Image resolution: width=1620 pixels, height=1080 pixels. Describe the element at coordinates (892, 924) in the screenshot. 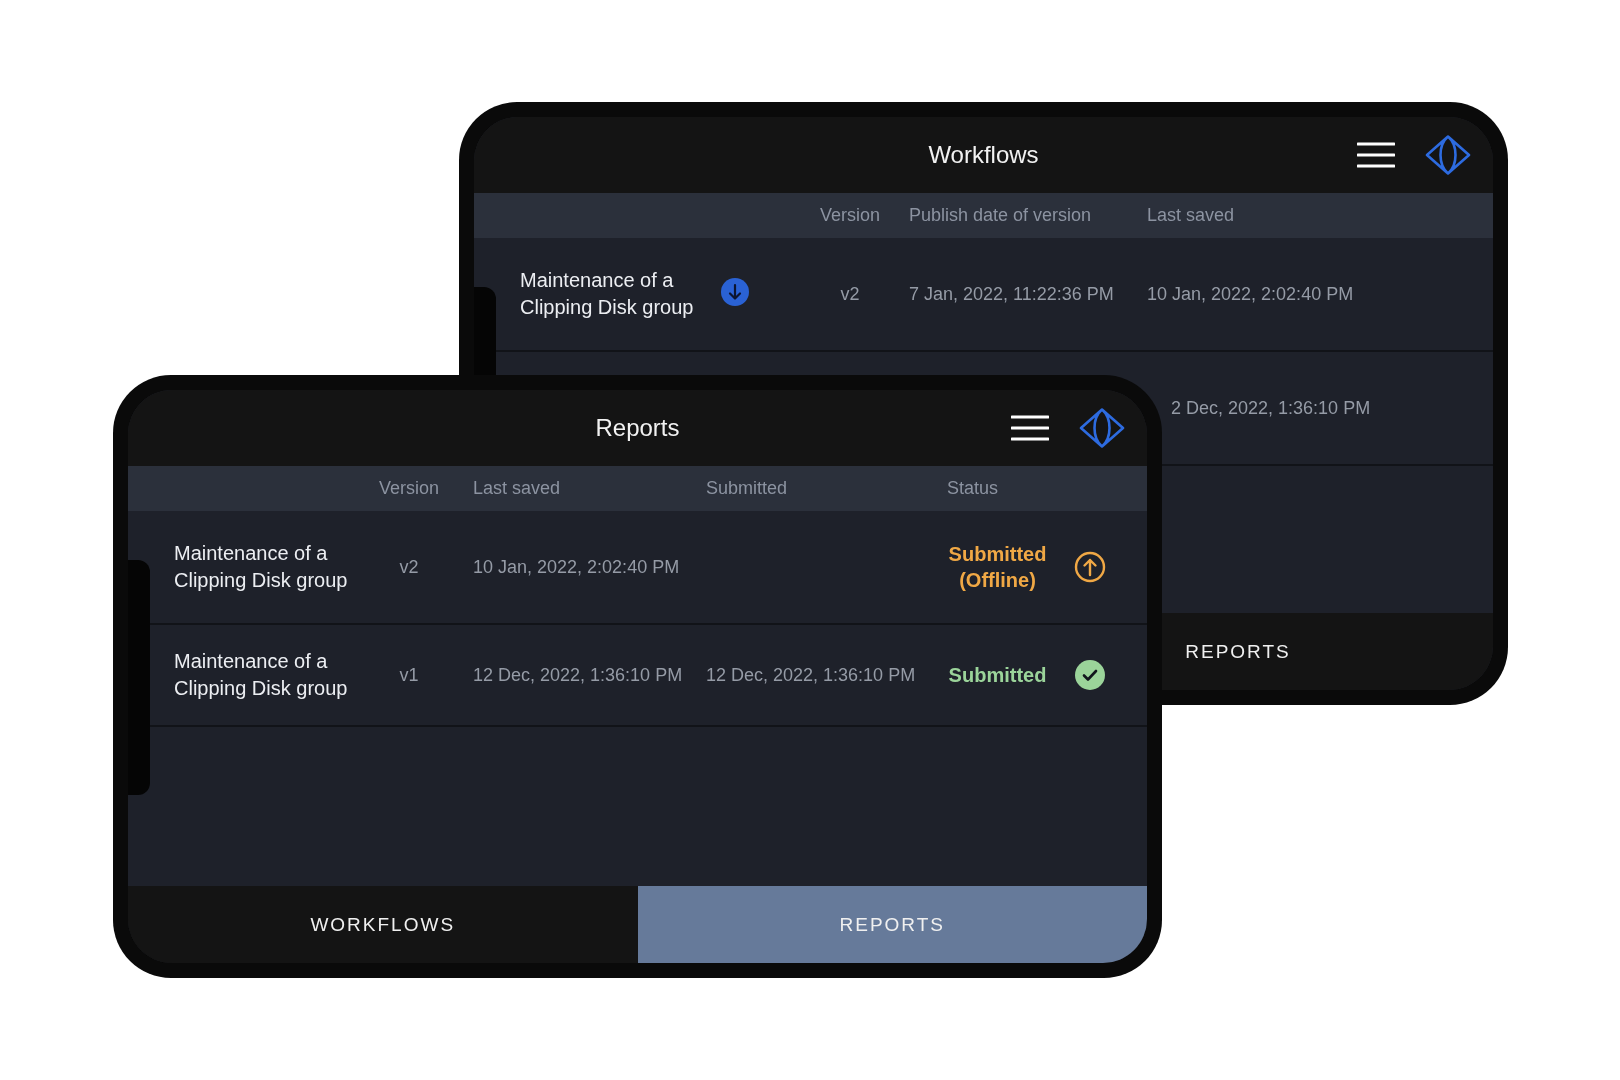

I see `tab: REPORTS` at that location.